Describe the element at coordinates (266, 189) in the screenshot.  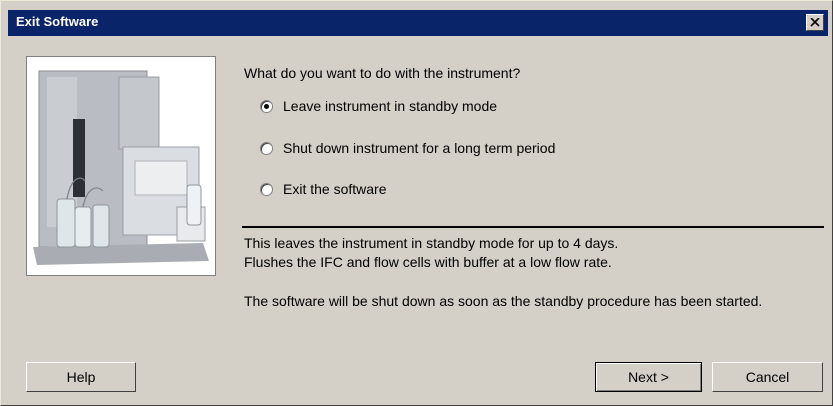
I see `radio-exit` at that location.